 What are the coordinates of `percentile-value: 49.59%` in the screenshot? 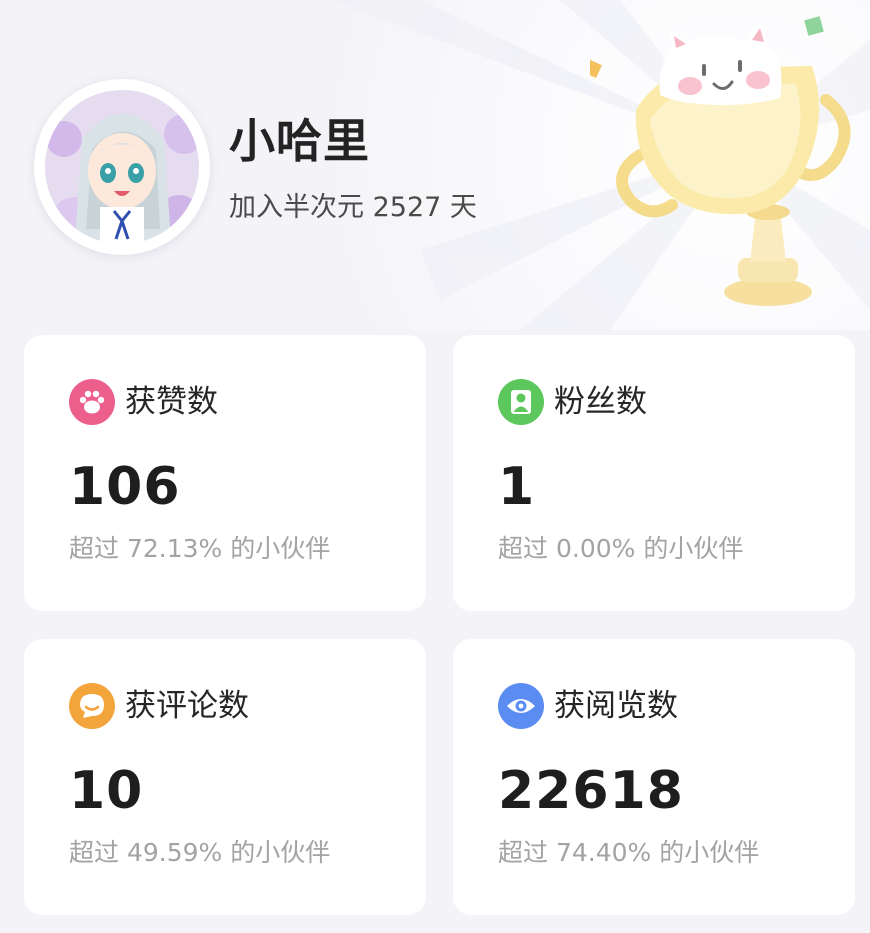 It's located at (174, 852).